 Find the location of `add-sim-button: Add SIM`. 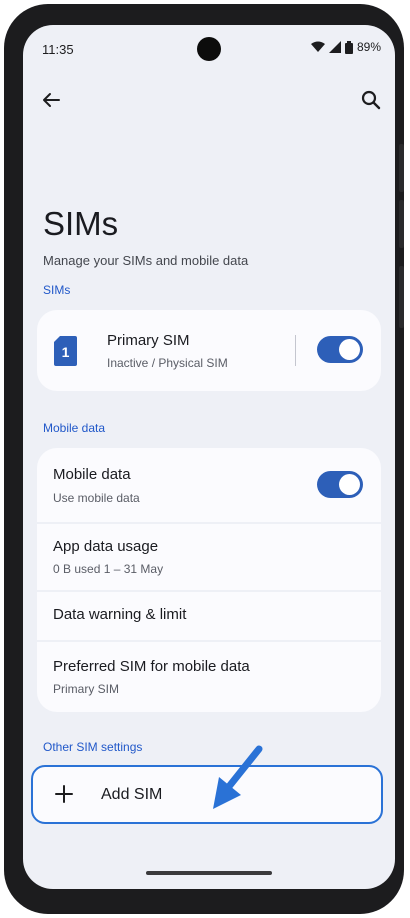

add-sim-button: Add SIM is located at coordinates (207, 794).